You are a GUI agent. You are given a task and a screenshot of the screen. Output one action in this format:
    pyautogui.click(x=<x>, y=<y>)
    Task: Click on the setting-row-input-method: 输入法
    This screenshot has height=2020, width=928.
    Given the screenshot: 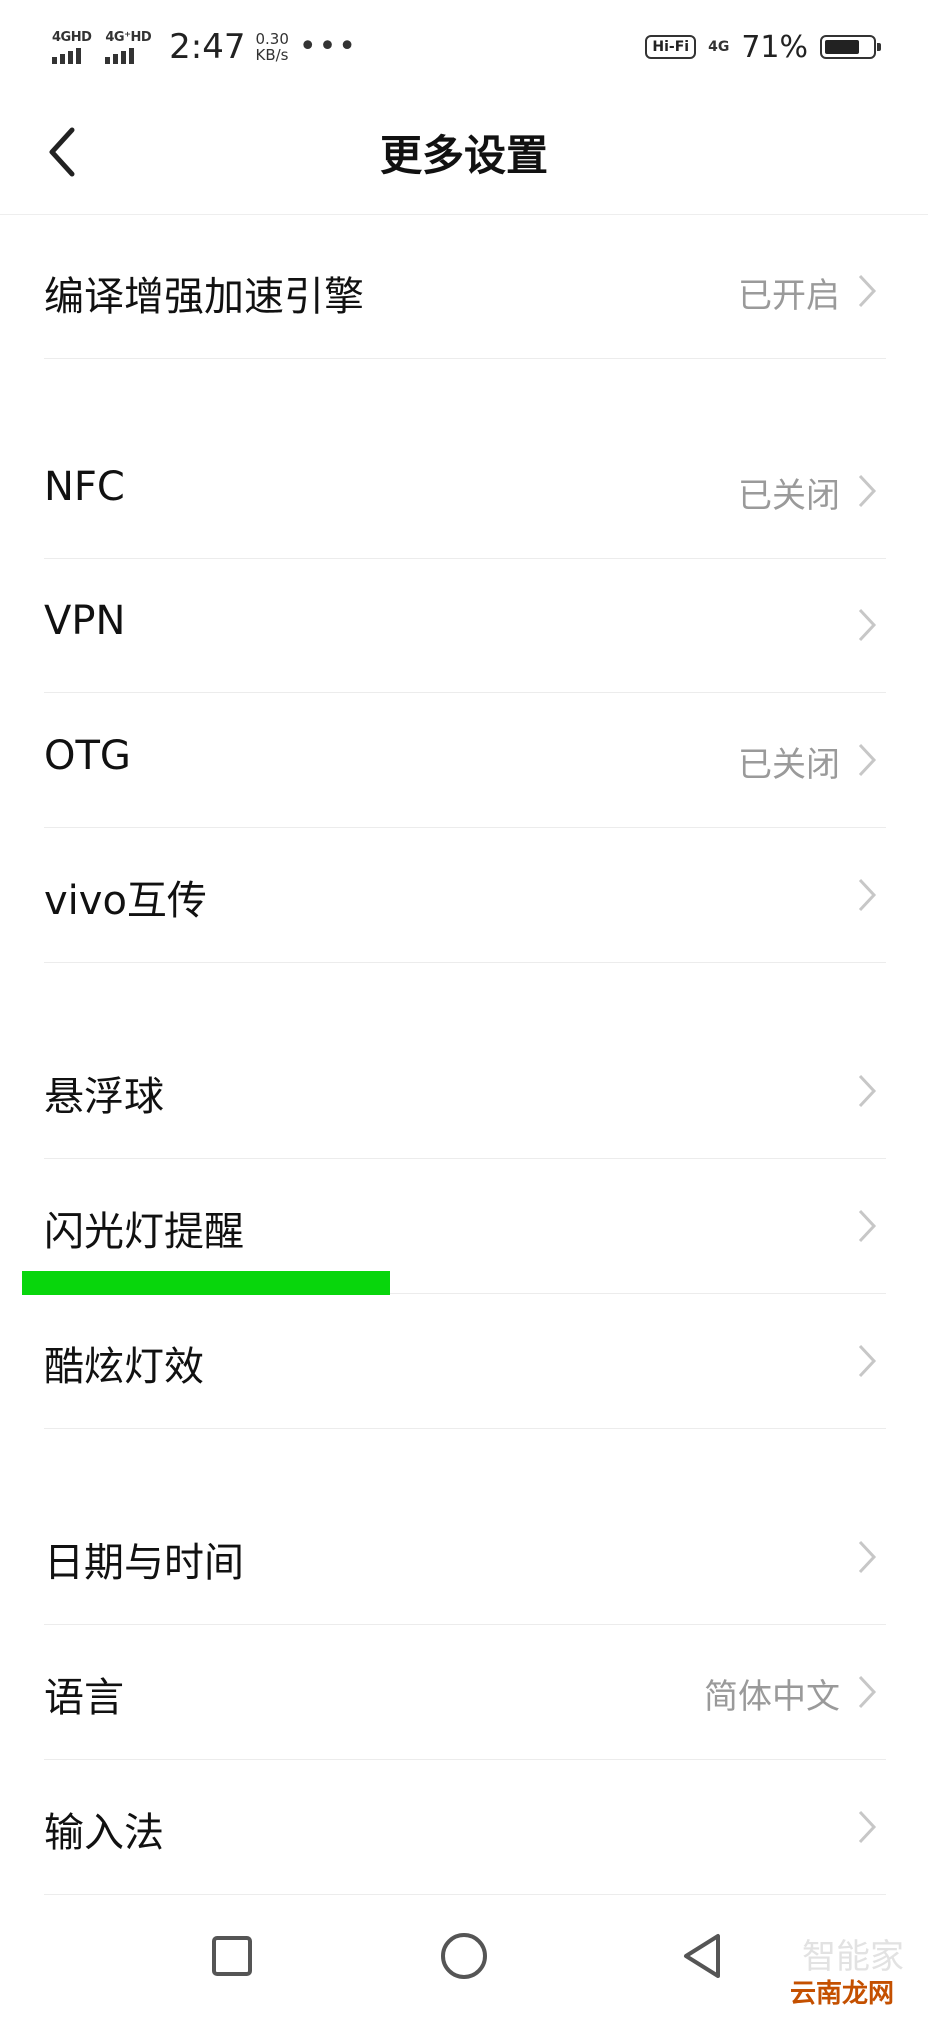 What is the action you would take?
    pyautogui.click(x=465, y=1827)
    